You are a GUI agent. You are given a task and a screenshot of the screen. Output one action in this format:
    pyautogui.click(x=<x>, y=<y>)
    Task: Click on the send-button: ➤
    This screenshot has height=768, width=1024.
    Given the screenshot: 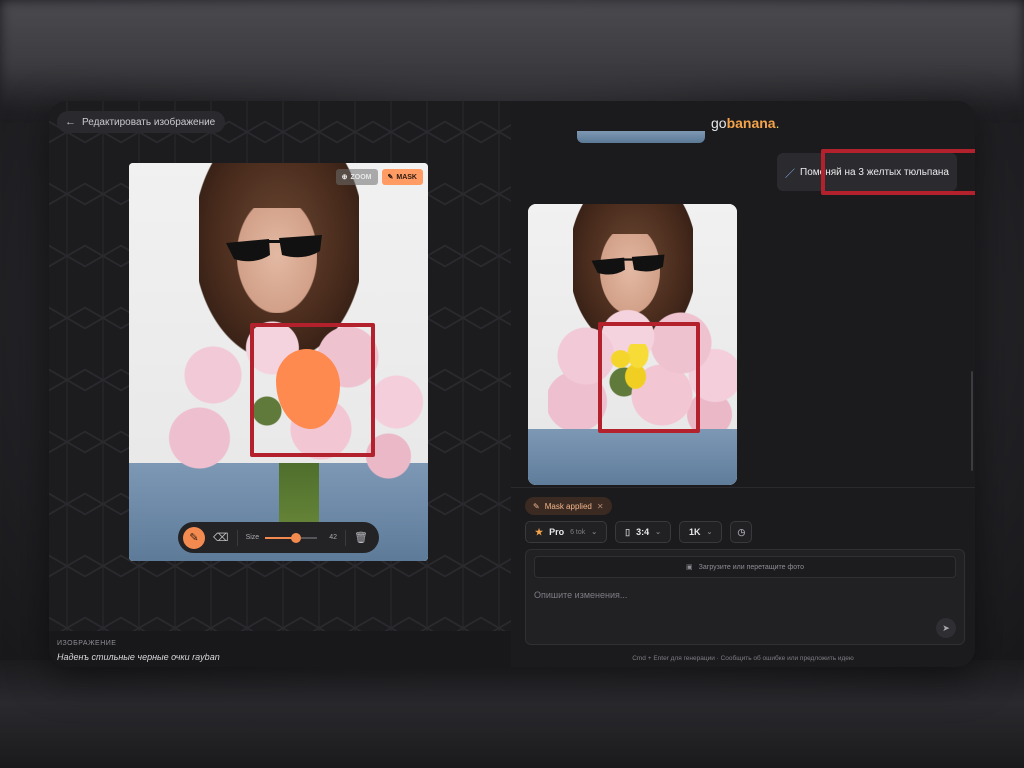 What is the action you would take?
    pyautogui.click(x=946, y=628)
    